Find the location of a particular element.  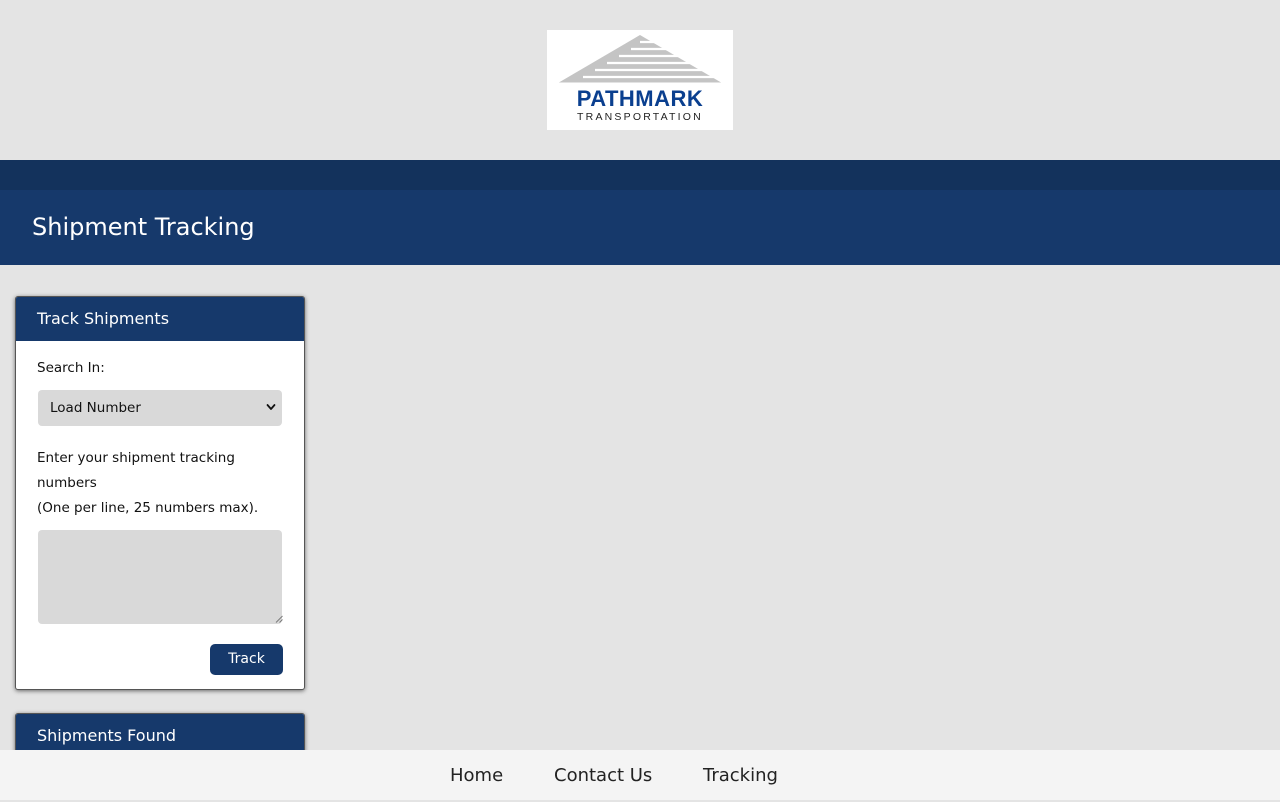

pathmark-logo: PATHMARK TRANSPORTATION is located at coordinates (640, 80).